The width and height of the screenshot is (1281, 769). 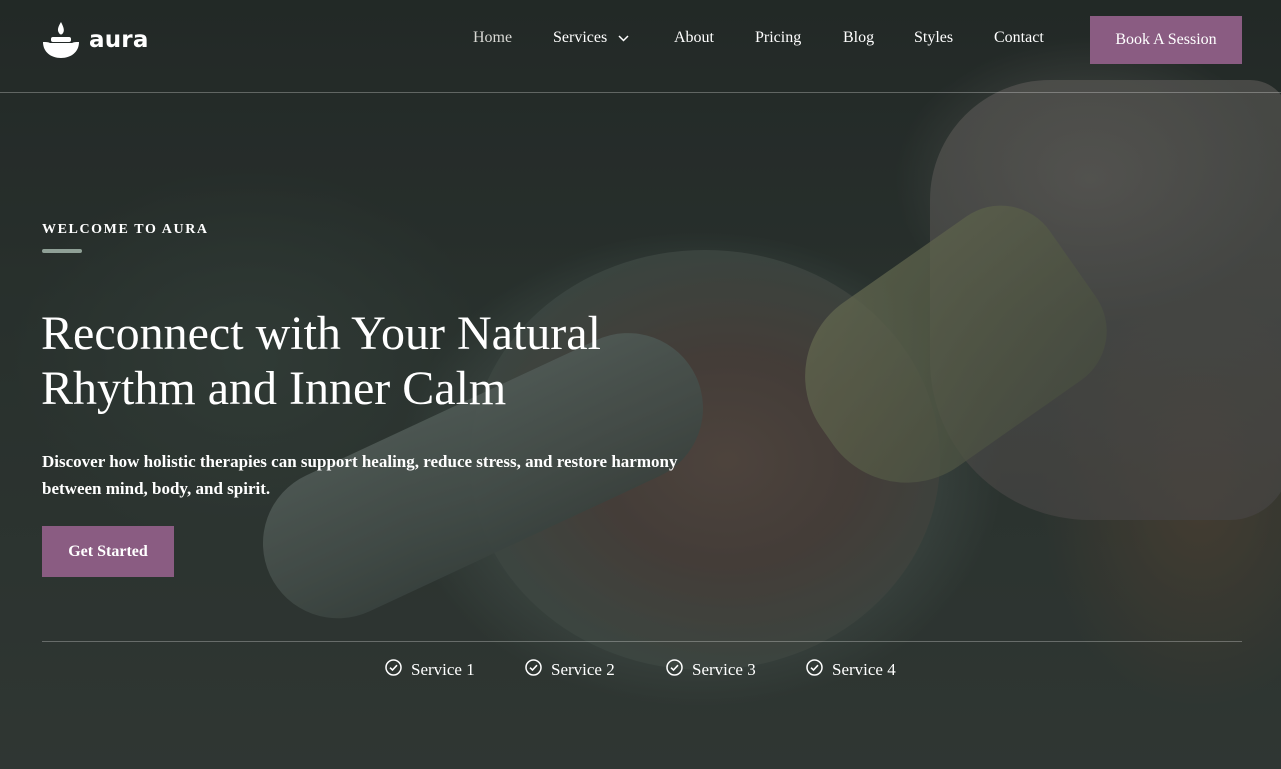 What do you see at coordinates (583, 669) in the screenshot?
I see `service-label: Service 2` at bounding box center [583, 669].